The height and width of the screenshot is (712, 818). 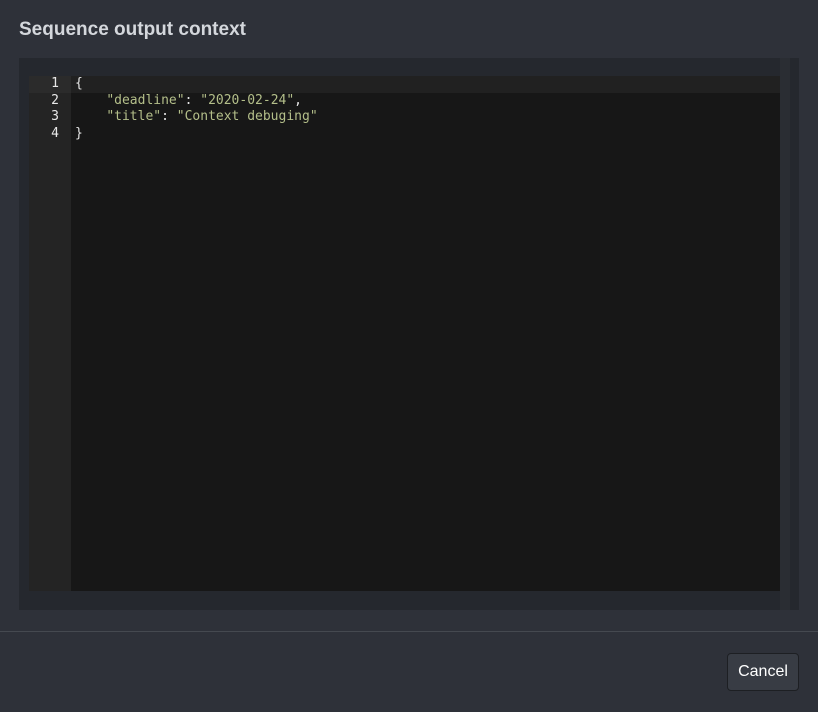 I want to click on cancel-button: Cancel, so click(x=763, y=672).